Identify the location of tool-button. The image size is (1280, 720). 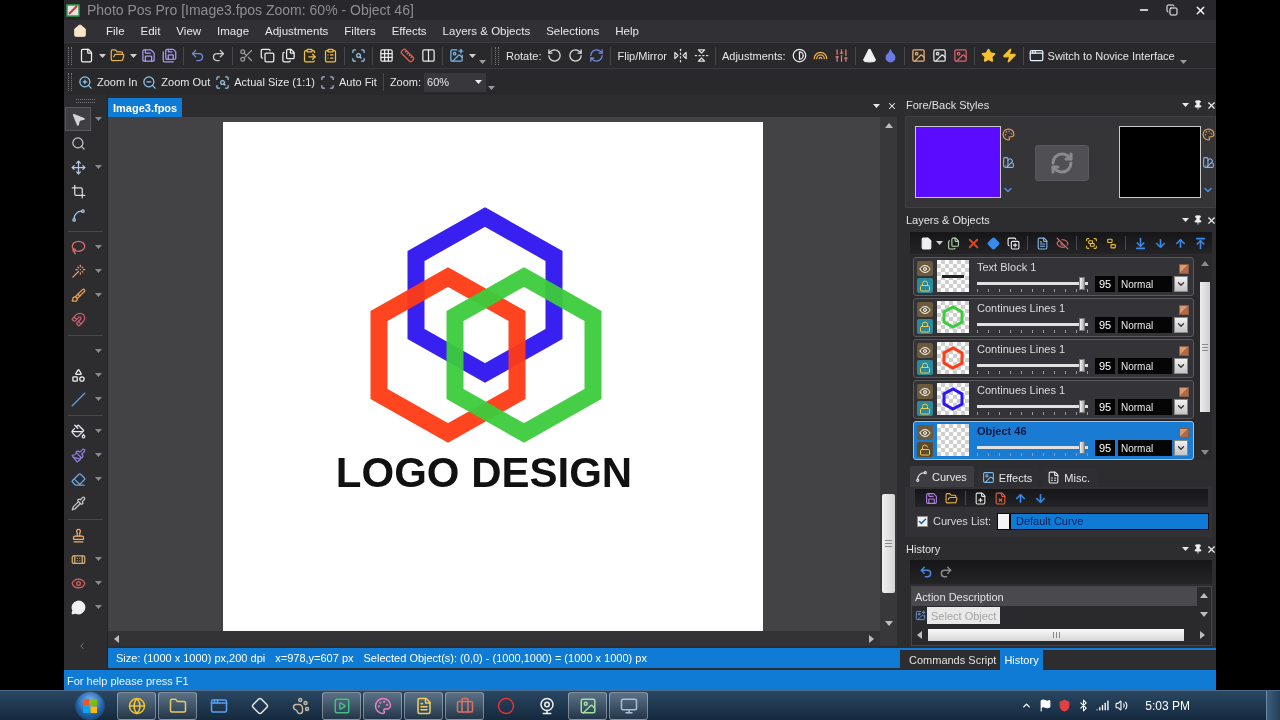
(78, 119).